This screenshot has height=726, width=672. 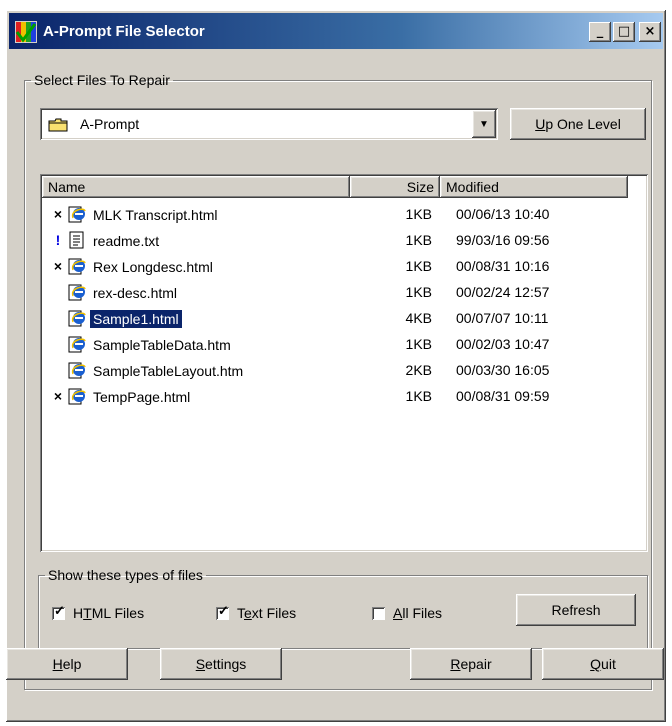 What do you see at coordinates (502, 318) in the screenshot?
I see `file-modified: 00/07/07 10:11` at bounding box center [502, 318].